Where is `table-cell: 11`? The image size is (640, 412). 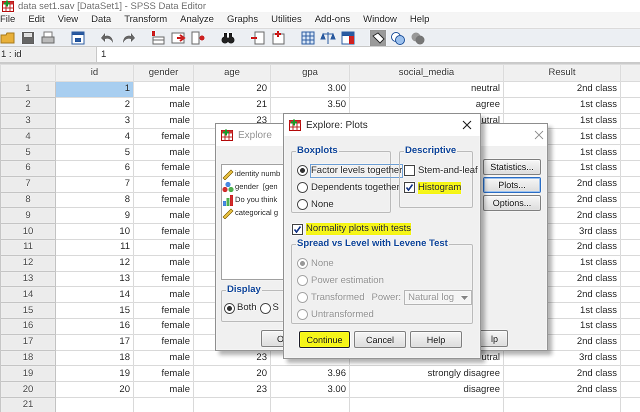 table-cell: 11 is located at coordinates (95, 247).